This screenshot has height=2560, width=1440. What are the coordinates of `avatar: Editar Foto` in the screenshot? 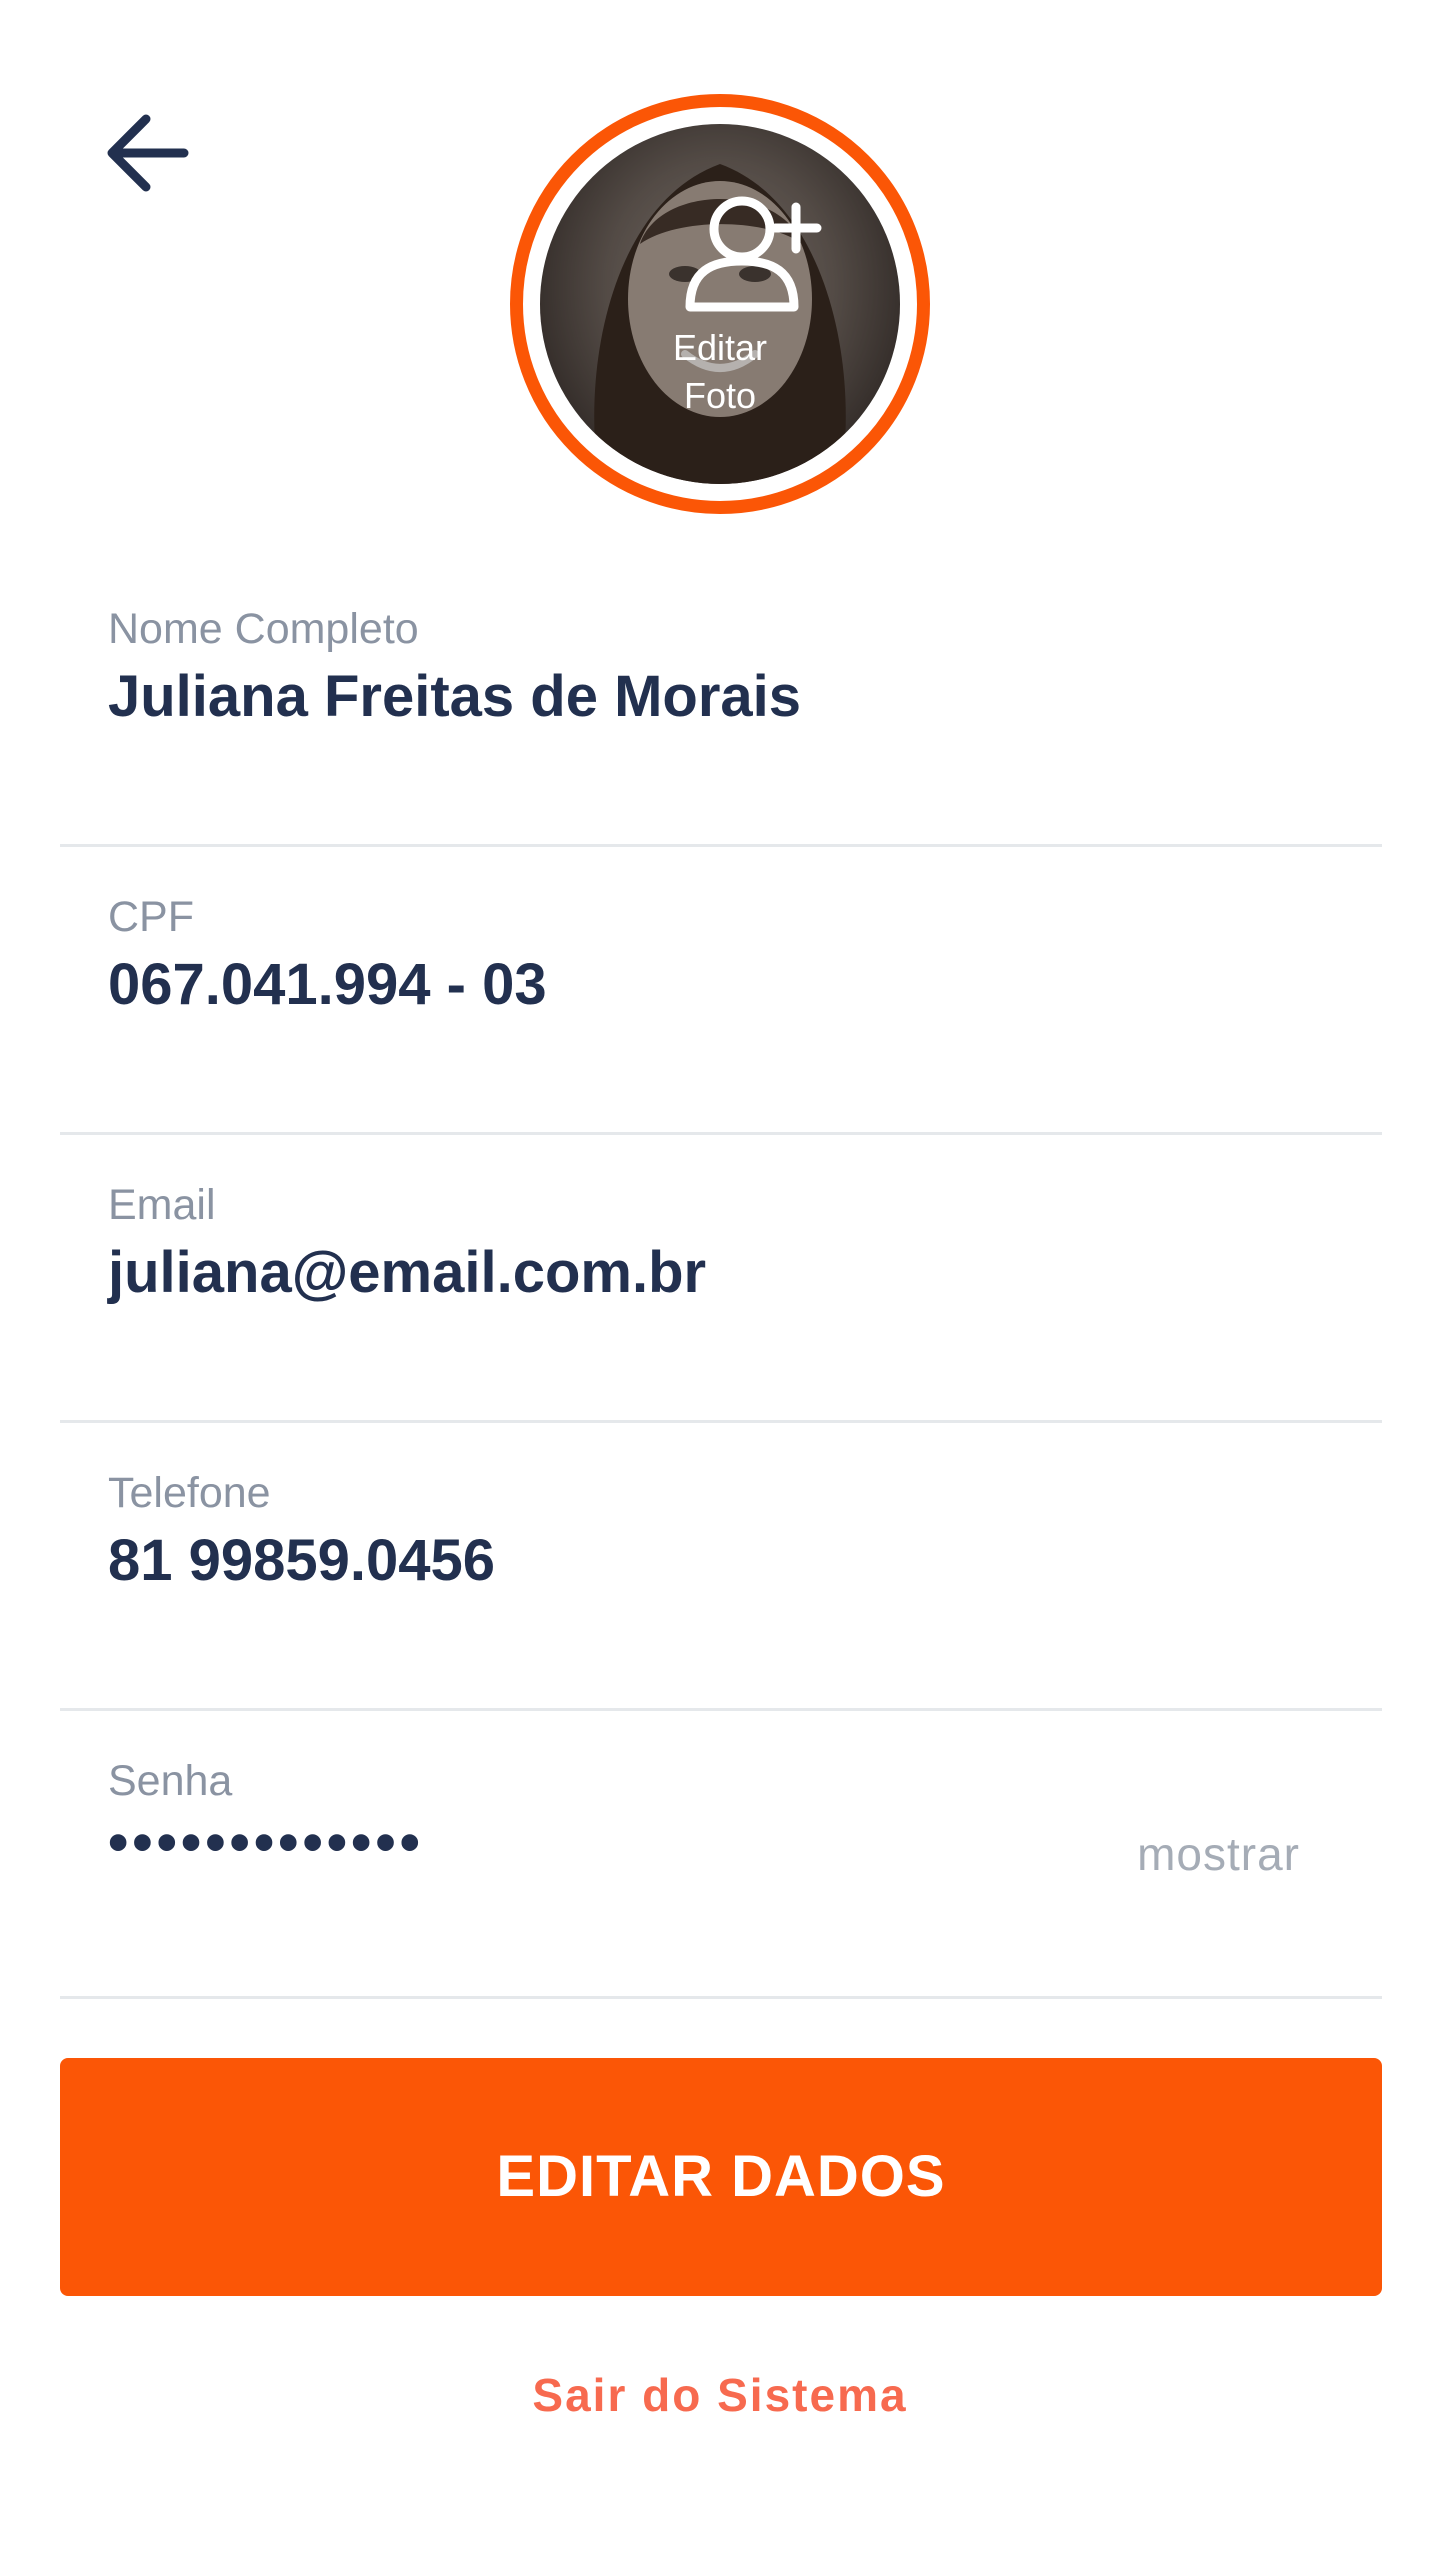 It's located at (720, 304).